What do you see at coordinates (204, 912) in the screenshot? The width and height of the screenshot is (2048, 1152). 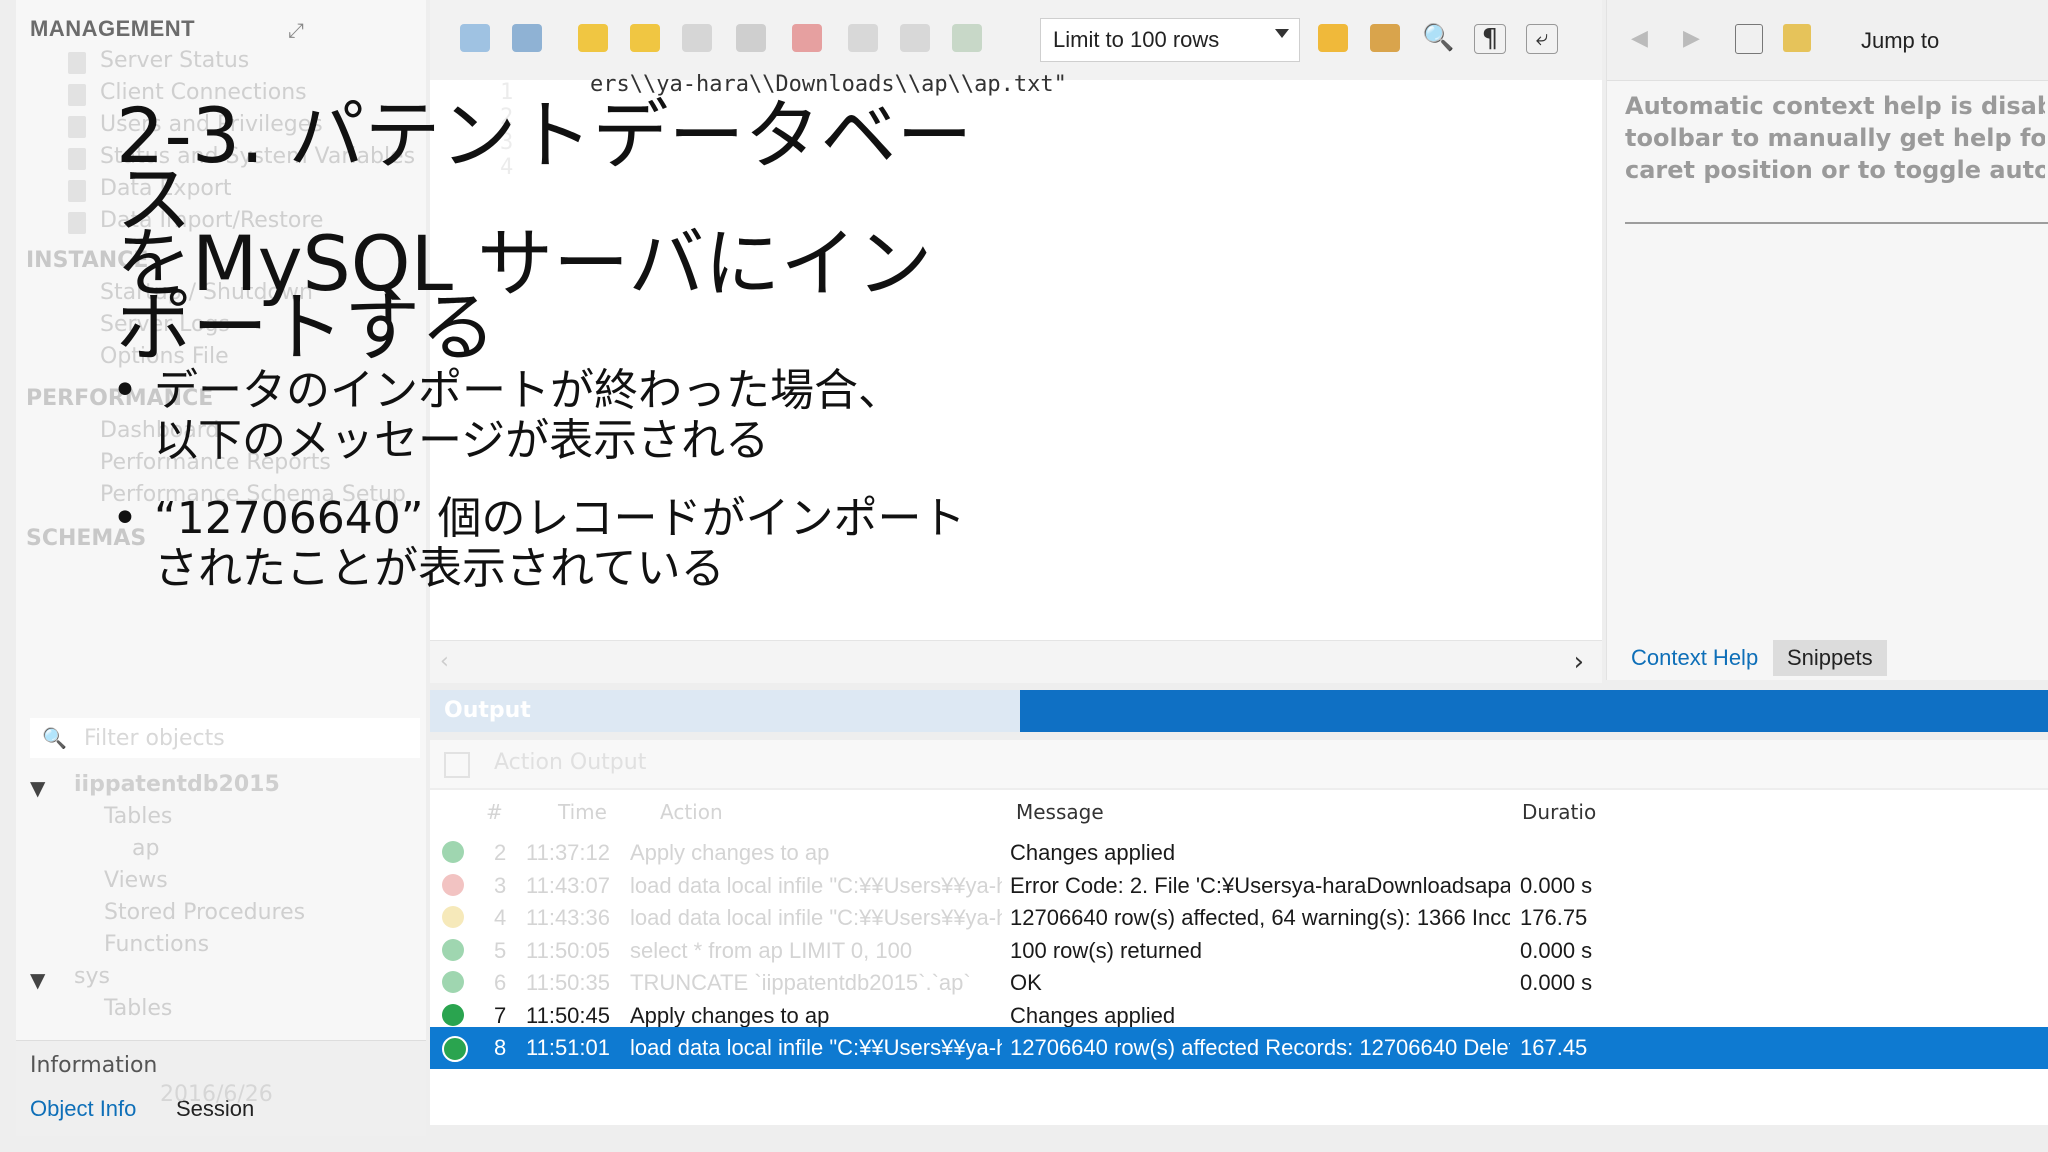 I see `tree-item-stored-procedures: Stored Procedures` at bounding box center [204, 912].